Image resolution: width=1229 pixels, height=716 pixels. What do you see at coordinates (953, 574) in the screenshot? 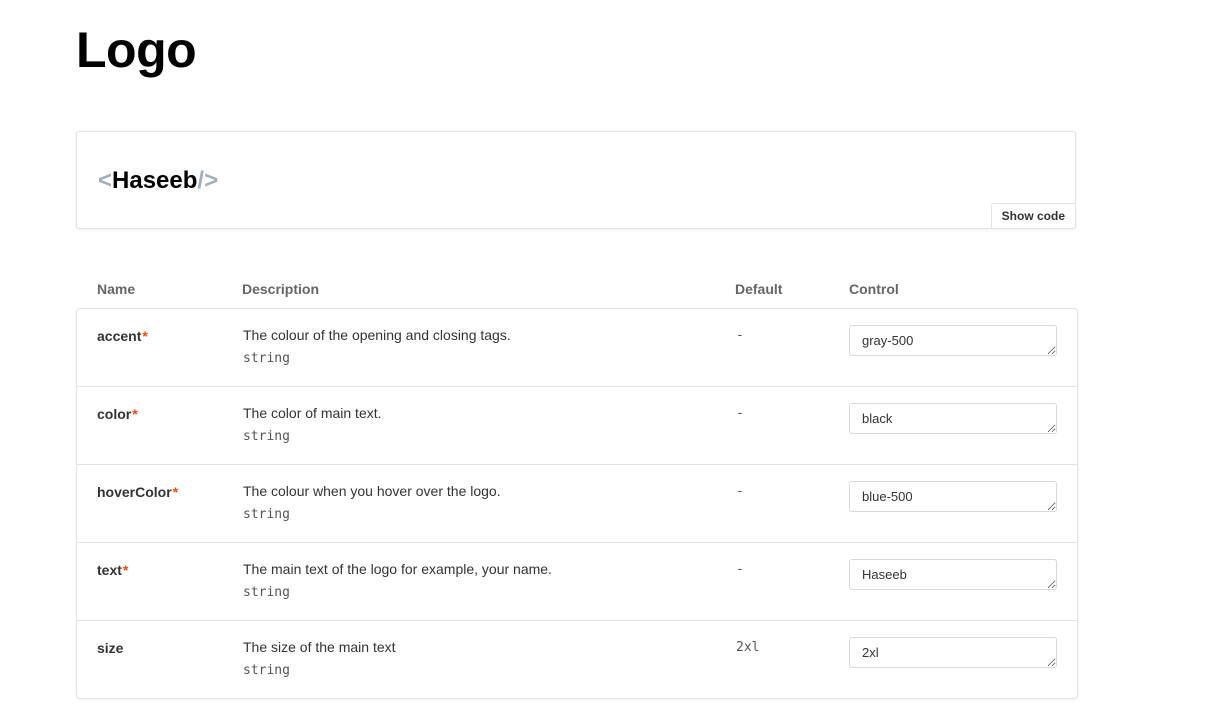
I see `prop-control-input: Haseeb` at bounding box center [953, 574].